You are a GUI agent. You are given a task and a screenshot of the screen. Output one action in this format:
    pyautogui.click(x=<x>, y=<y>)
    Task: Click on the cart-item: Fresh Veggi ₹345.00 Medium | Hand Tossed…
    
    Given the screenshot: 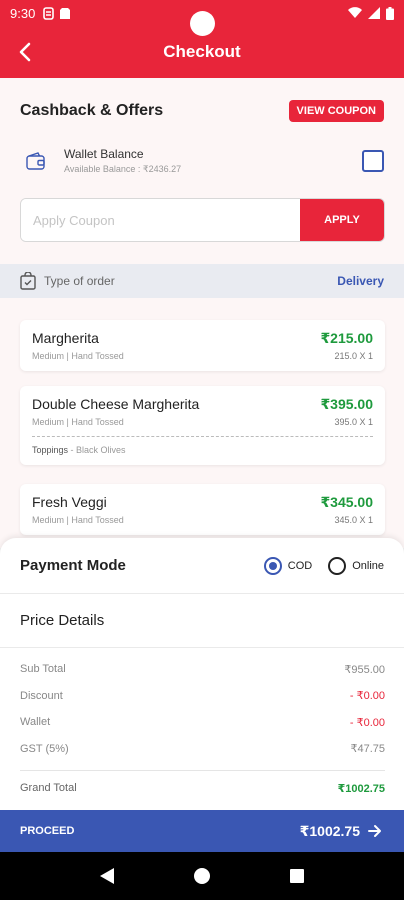 What is the action you would take?
    pyautogui.click(x=202, y=509)
    